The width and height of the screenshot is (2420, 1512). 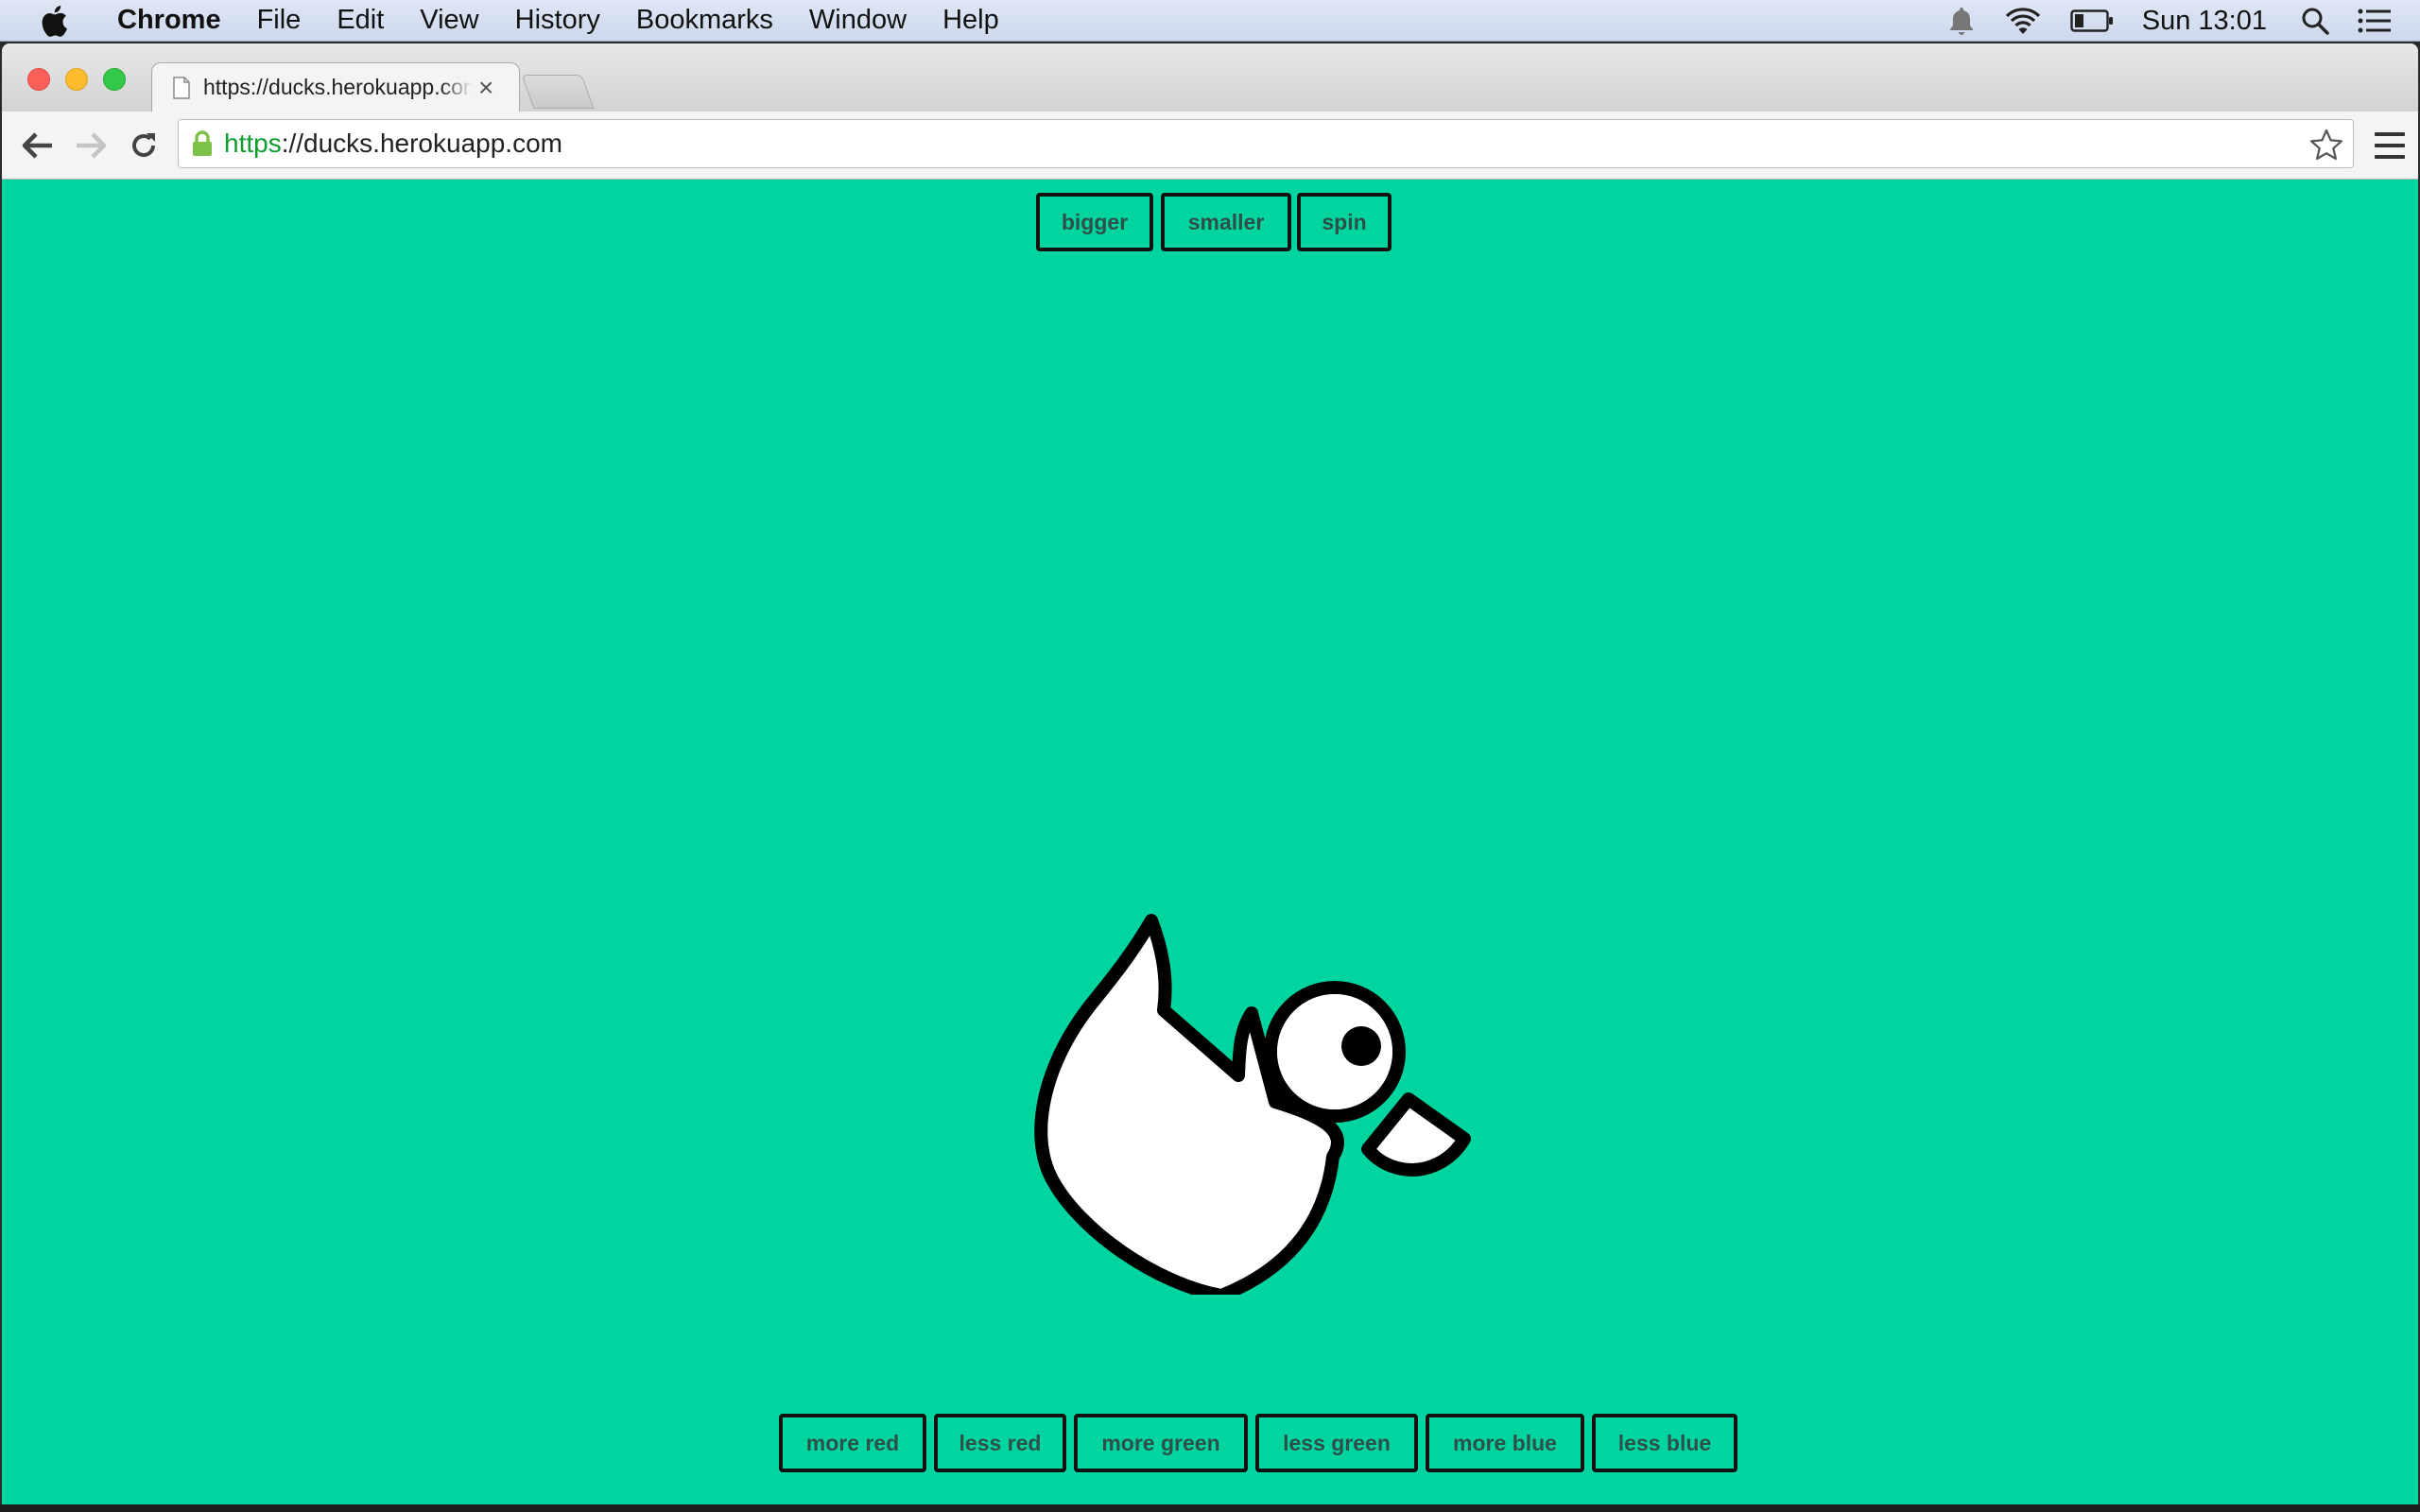 I want to click on less-blue-button: less blue, so click(x=1665, y=1443).